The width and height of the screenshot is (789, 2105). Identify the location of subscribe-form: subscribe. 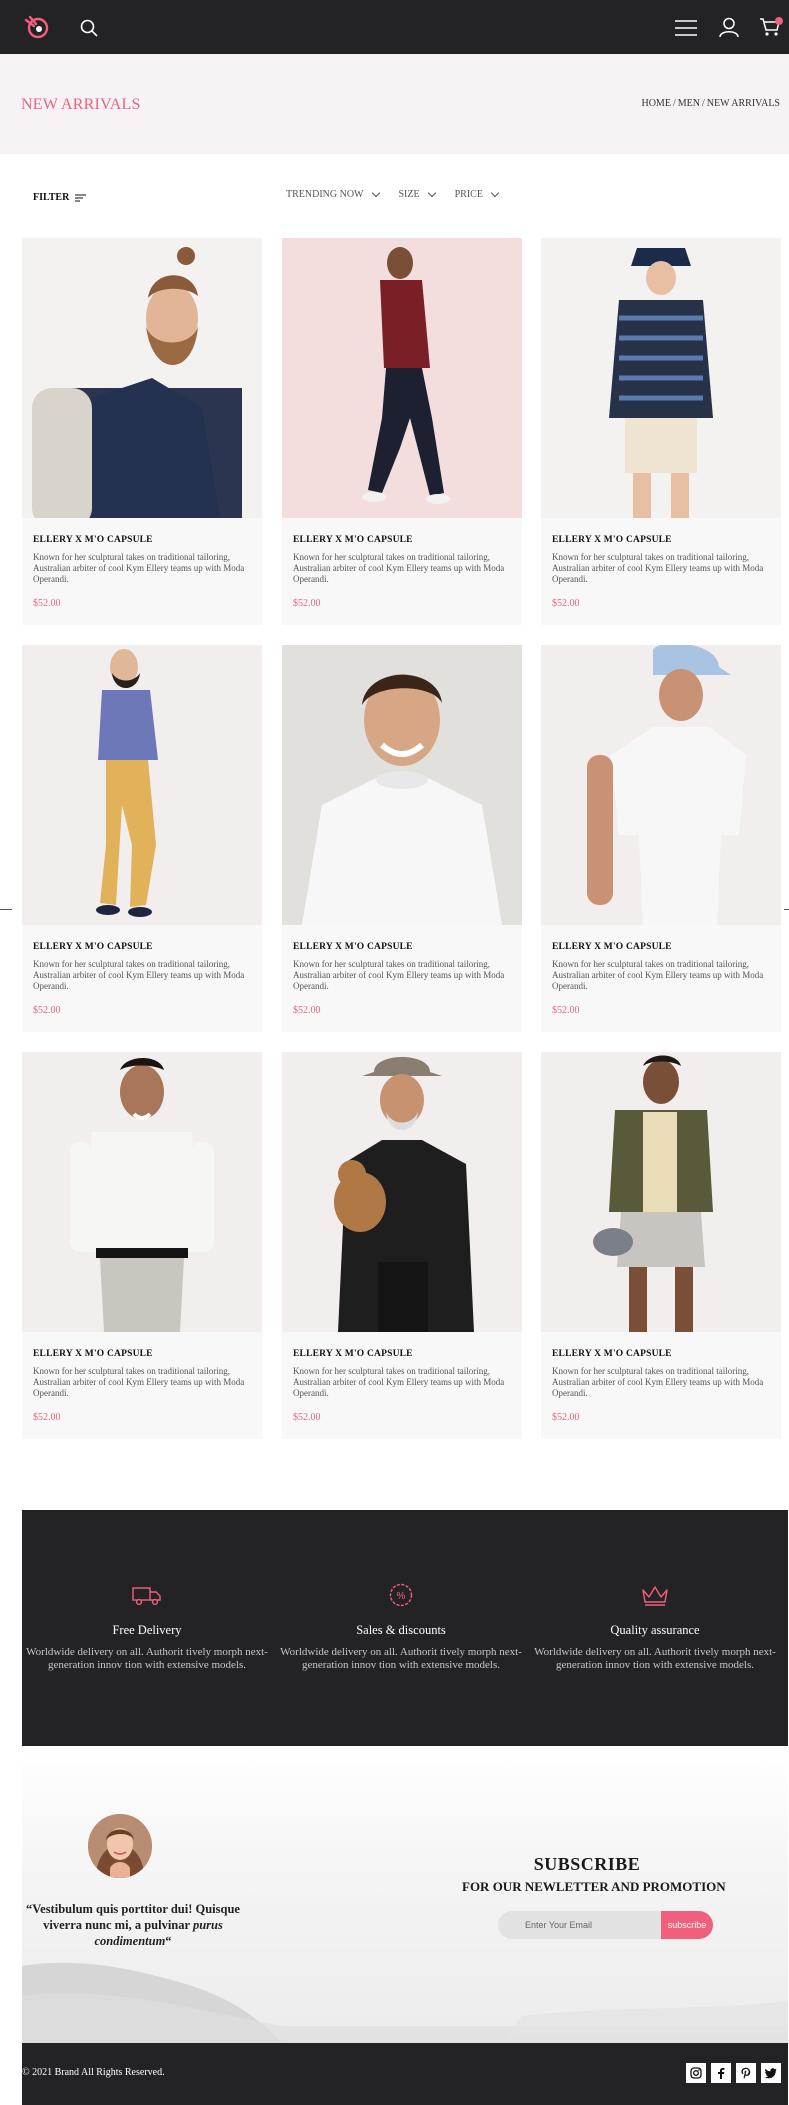
(606, 1925).